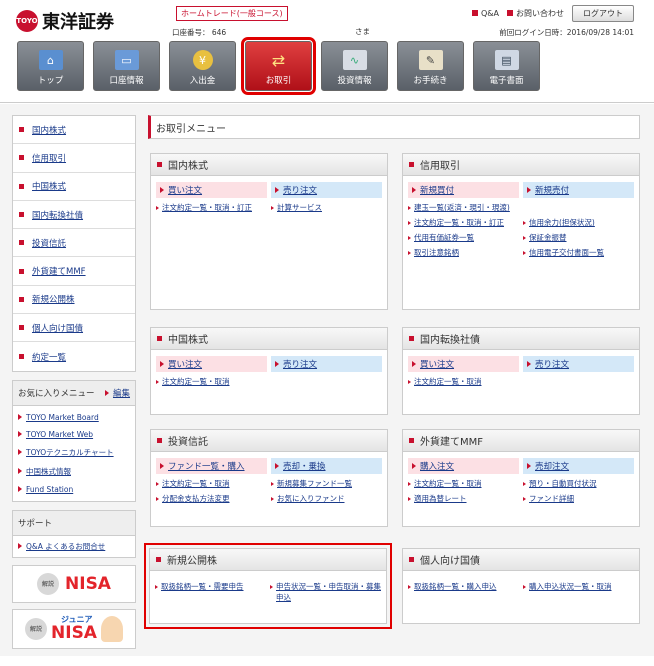 The height and width of the screenshot is (666, 654). I want to click on logo: TOYO 東洋証券, so click(65, 21).